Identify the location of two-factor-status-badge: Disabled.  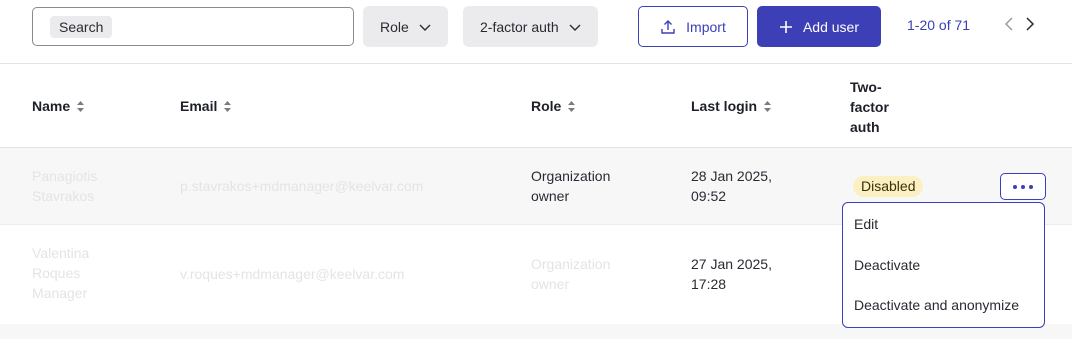
(888, 186).